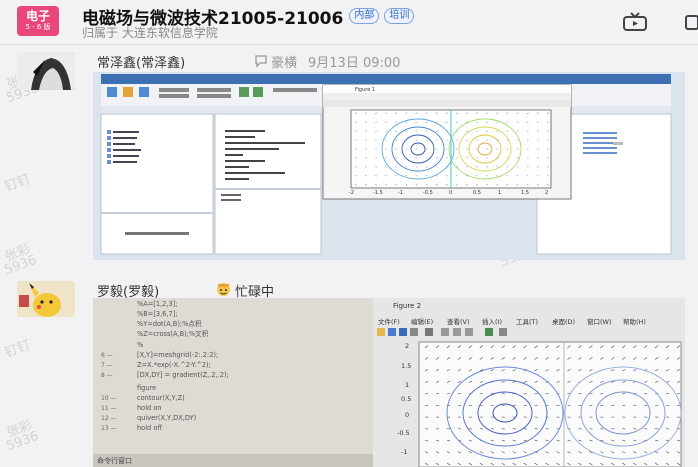 This screenshot has height=467, width=698. Describe the element at coordinates (140, 345) in the screenshot. I see `code-line: %` at that location.